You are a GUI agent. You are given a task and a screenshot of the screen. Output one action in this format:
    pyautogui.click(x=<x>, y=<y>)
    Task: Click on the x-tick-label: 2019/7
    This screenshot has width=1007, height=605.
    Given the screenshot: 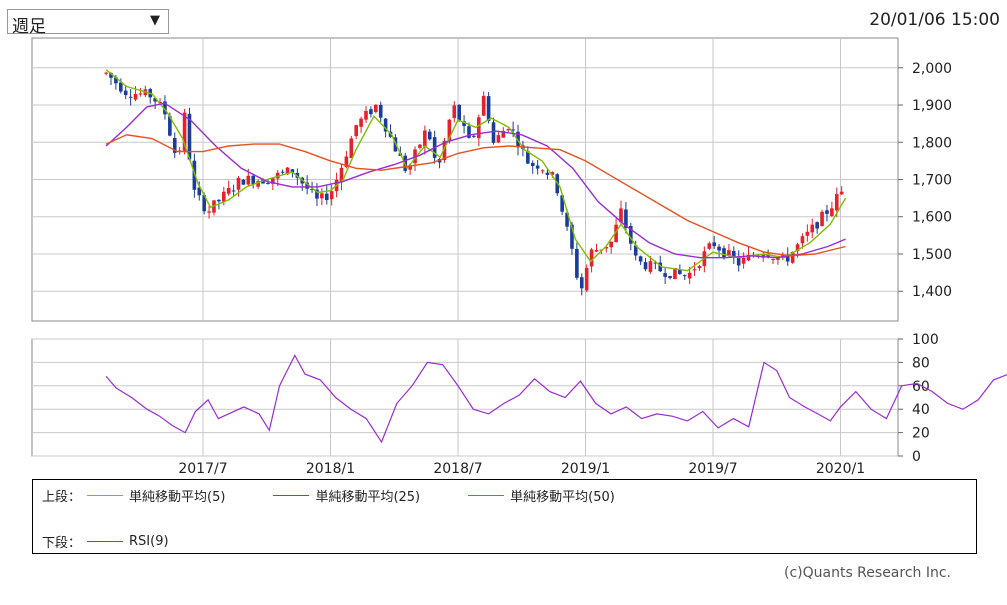 What is the action you would take?
    pyautogui.click(x=712, y=469)
    